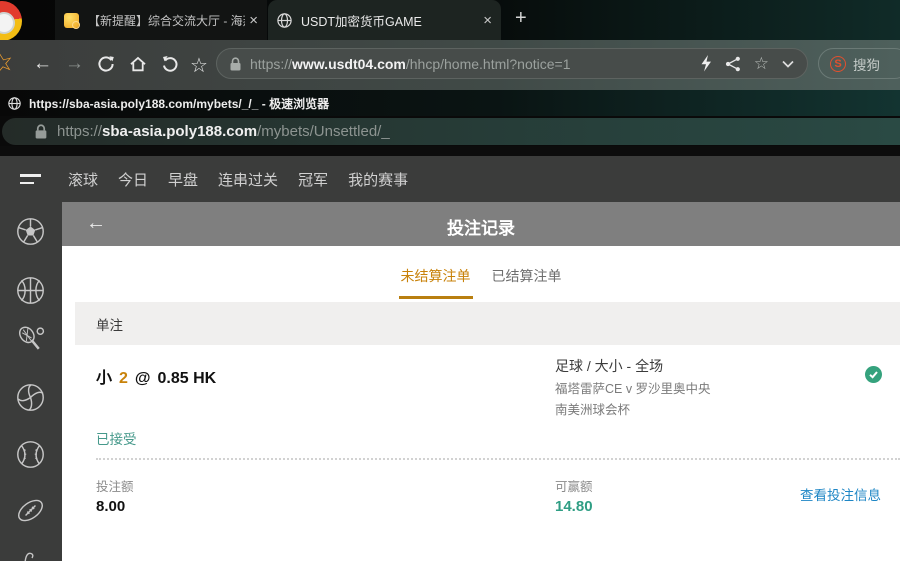 This screenshot has width=900, height=561. I want to click on nav-item-today: 今日, so click(133, 179).